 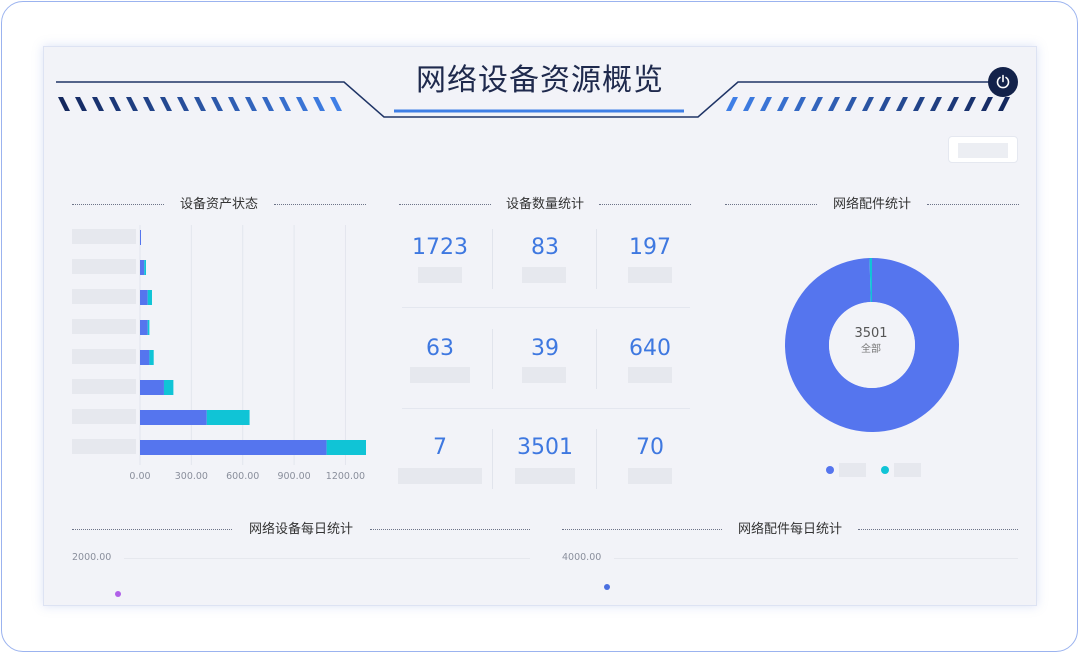 What do you see at coordinates (545, 348) in the screenshot?
I see `stat-value: 39` at bounding box center [545, 348].